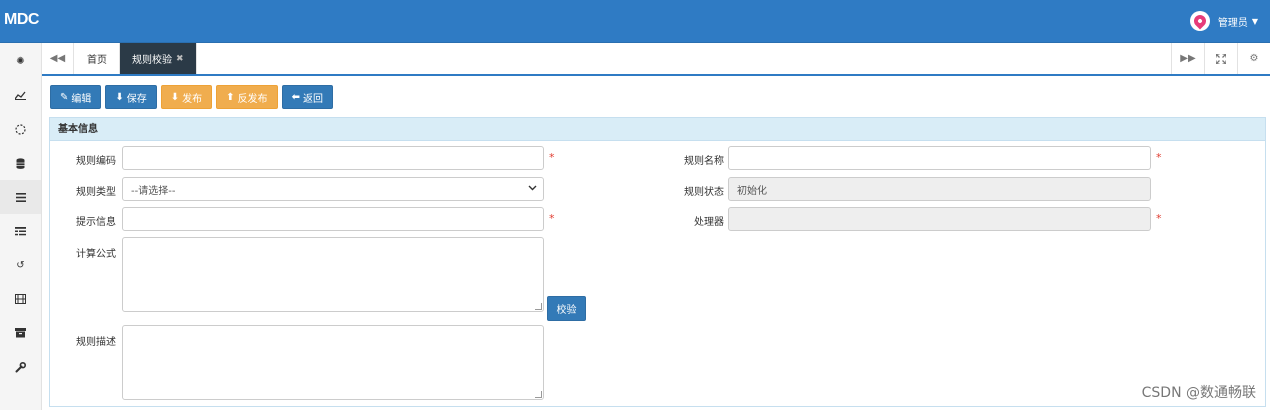 The height and width of the screenshot is (410, 1270). Describe the element at coordinates (1254, 21) in the screenshot. I see `chevron-down-icon: ▼` at that location.